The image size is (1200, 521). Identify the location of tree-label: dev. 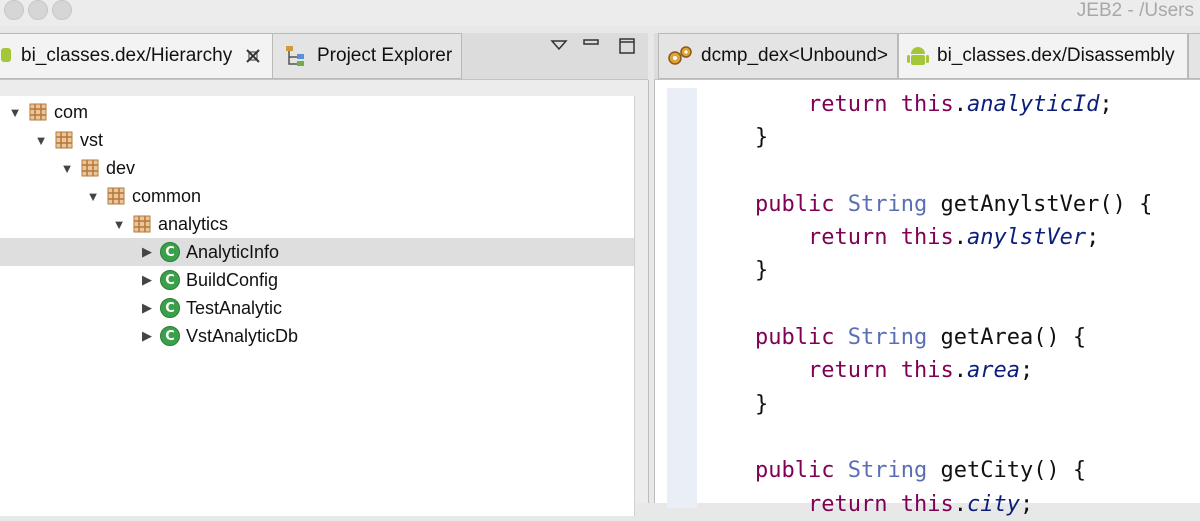
(121, 167).